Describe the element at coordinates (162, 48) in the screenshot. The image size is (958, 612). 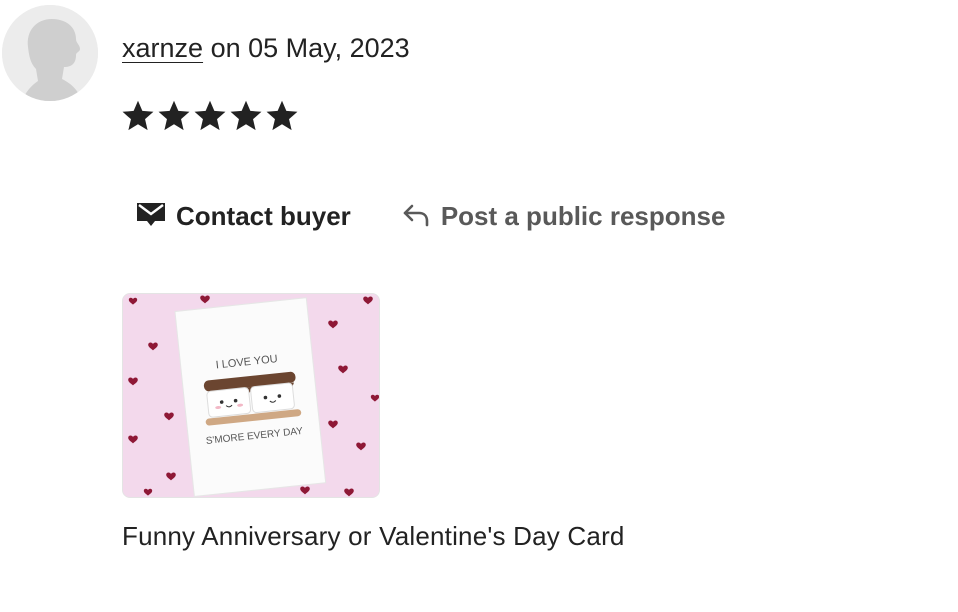
I see `reviewer-username-link: xarnze` at that location.